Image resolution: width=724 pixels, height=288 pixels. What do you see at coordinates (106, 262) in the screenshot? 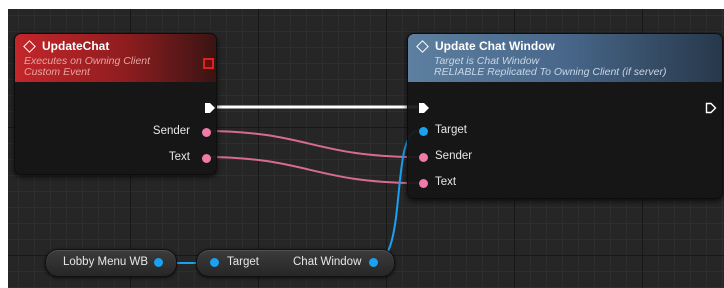
I see `lobby-menu-wb-label: Lobby Menu WB` at bounding box center [106, 262].